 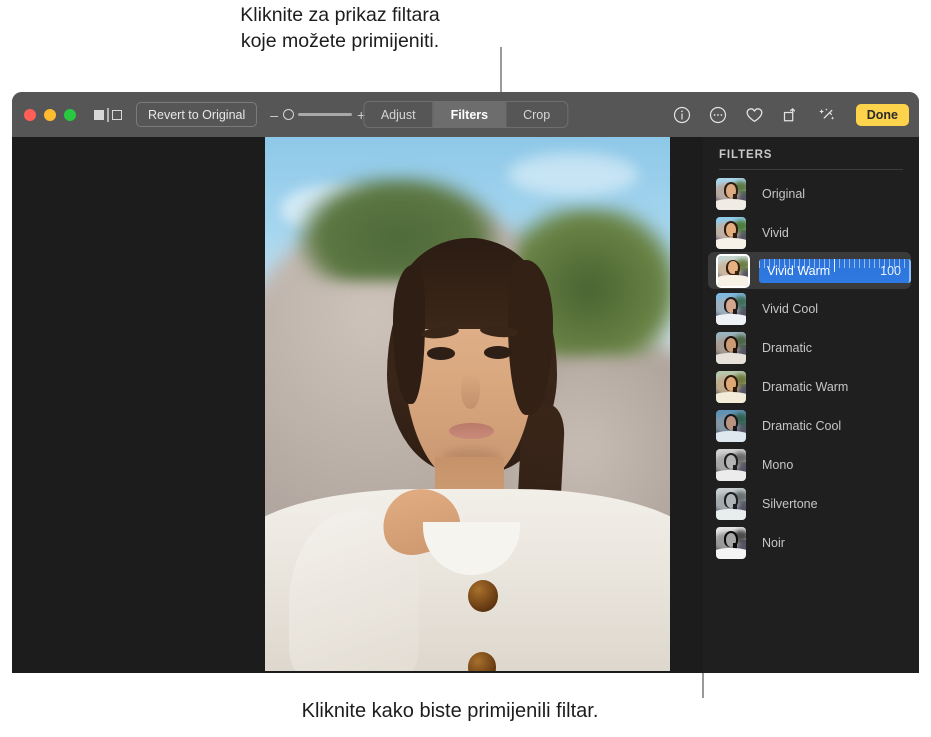 What do you see at coordinates (289, 114) in the screenshot?
I see `zoom-slider-knob` at bounding box center [289, 114].